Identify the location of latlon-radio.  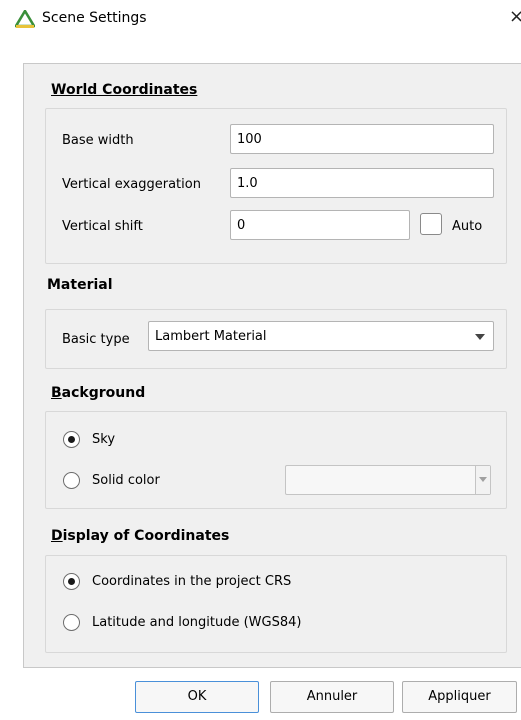
(71, 622).